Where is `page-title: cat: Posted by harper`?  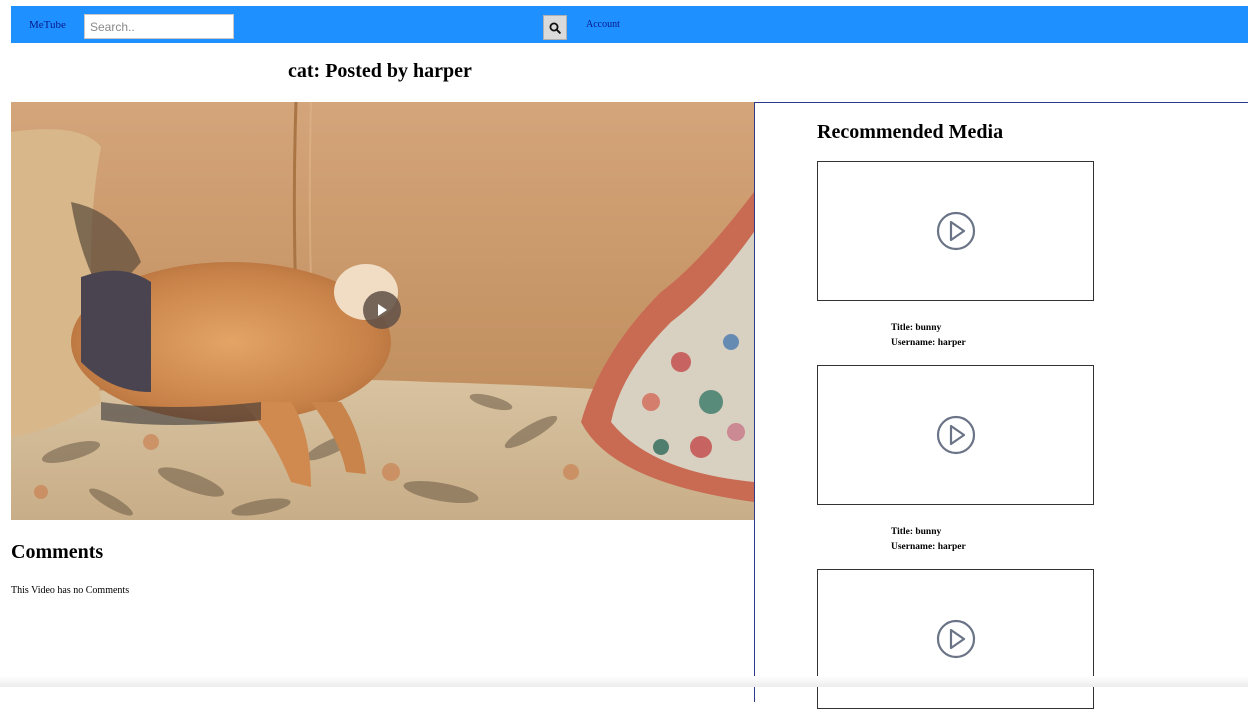
page-title: cat: Posted by harper is located at coordinates (380, 71).